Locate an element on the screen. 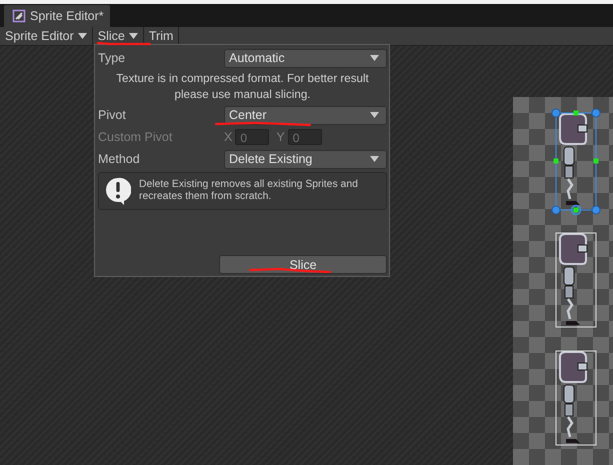 The height and width of the screenshot is (465, 613). window-tab: Sprite Editor* is located at coordinates (57, 16).